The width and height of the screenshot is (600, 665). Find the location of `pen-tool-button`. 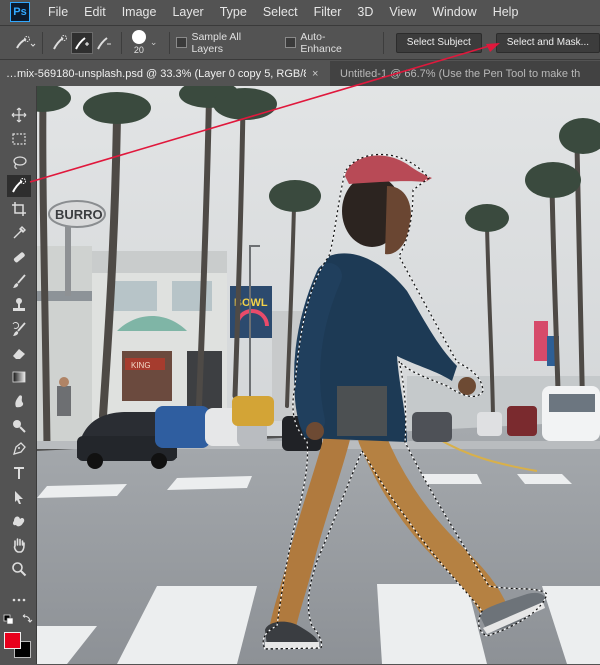

pen-tool-button is located at coordinates (19, 449).